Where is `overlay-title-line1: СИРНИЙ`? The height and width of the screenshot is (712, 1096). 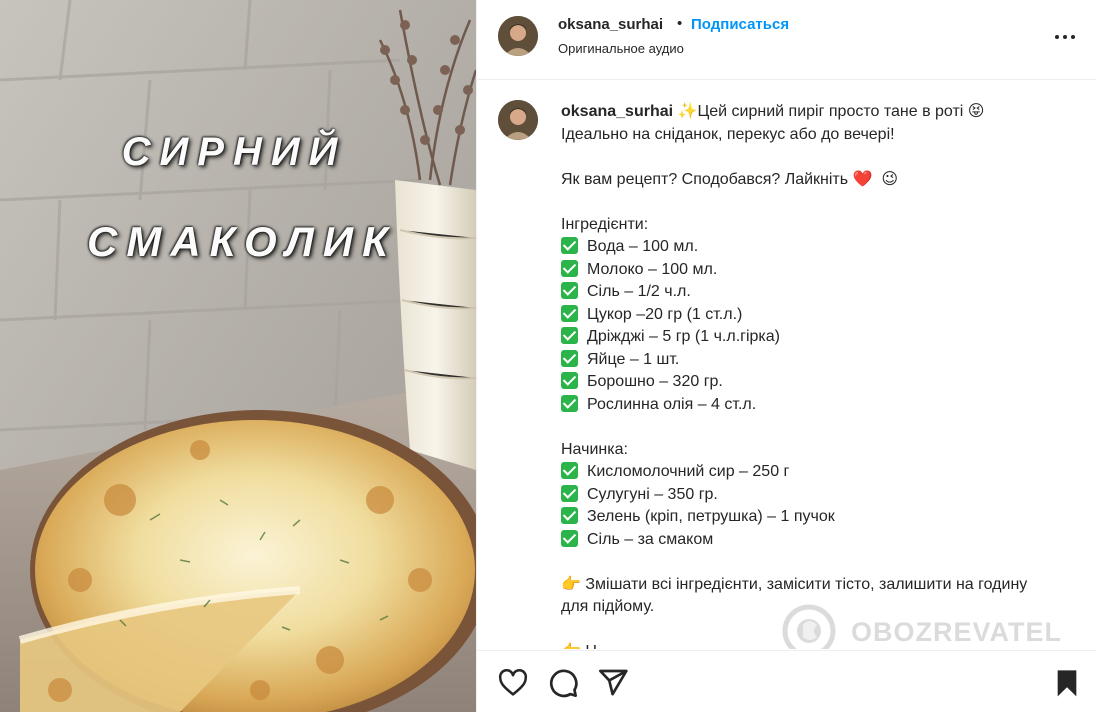 overlay-title-line1: СИРНИЙ is located at coordinates (234, 152).